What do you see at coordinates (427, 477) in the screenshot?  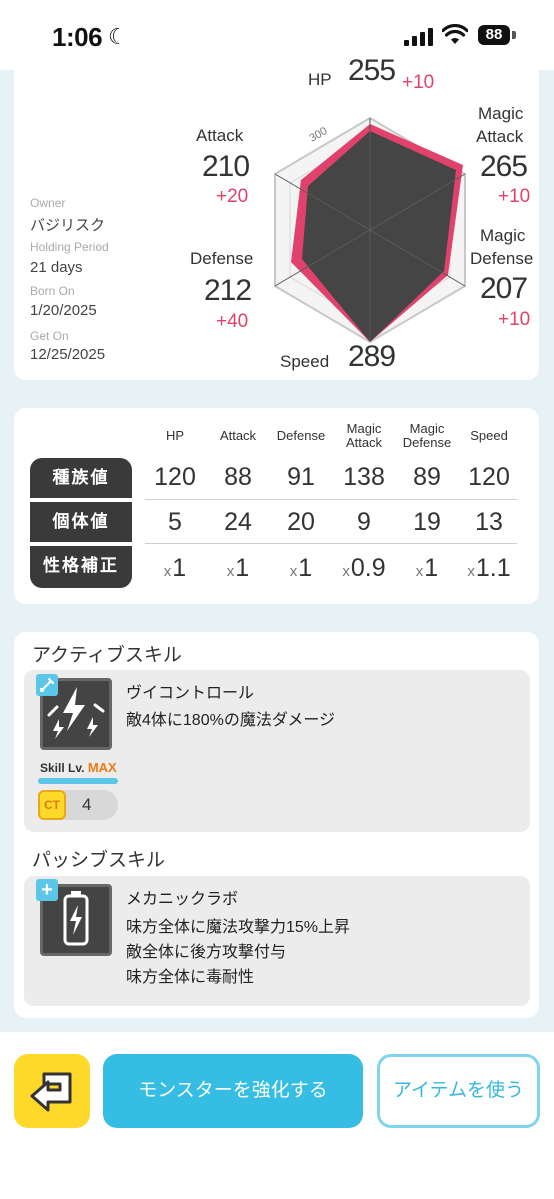 I see `base-magic-defense: 89` at bounding box center [427, 477].